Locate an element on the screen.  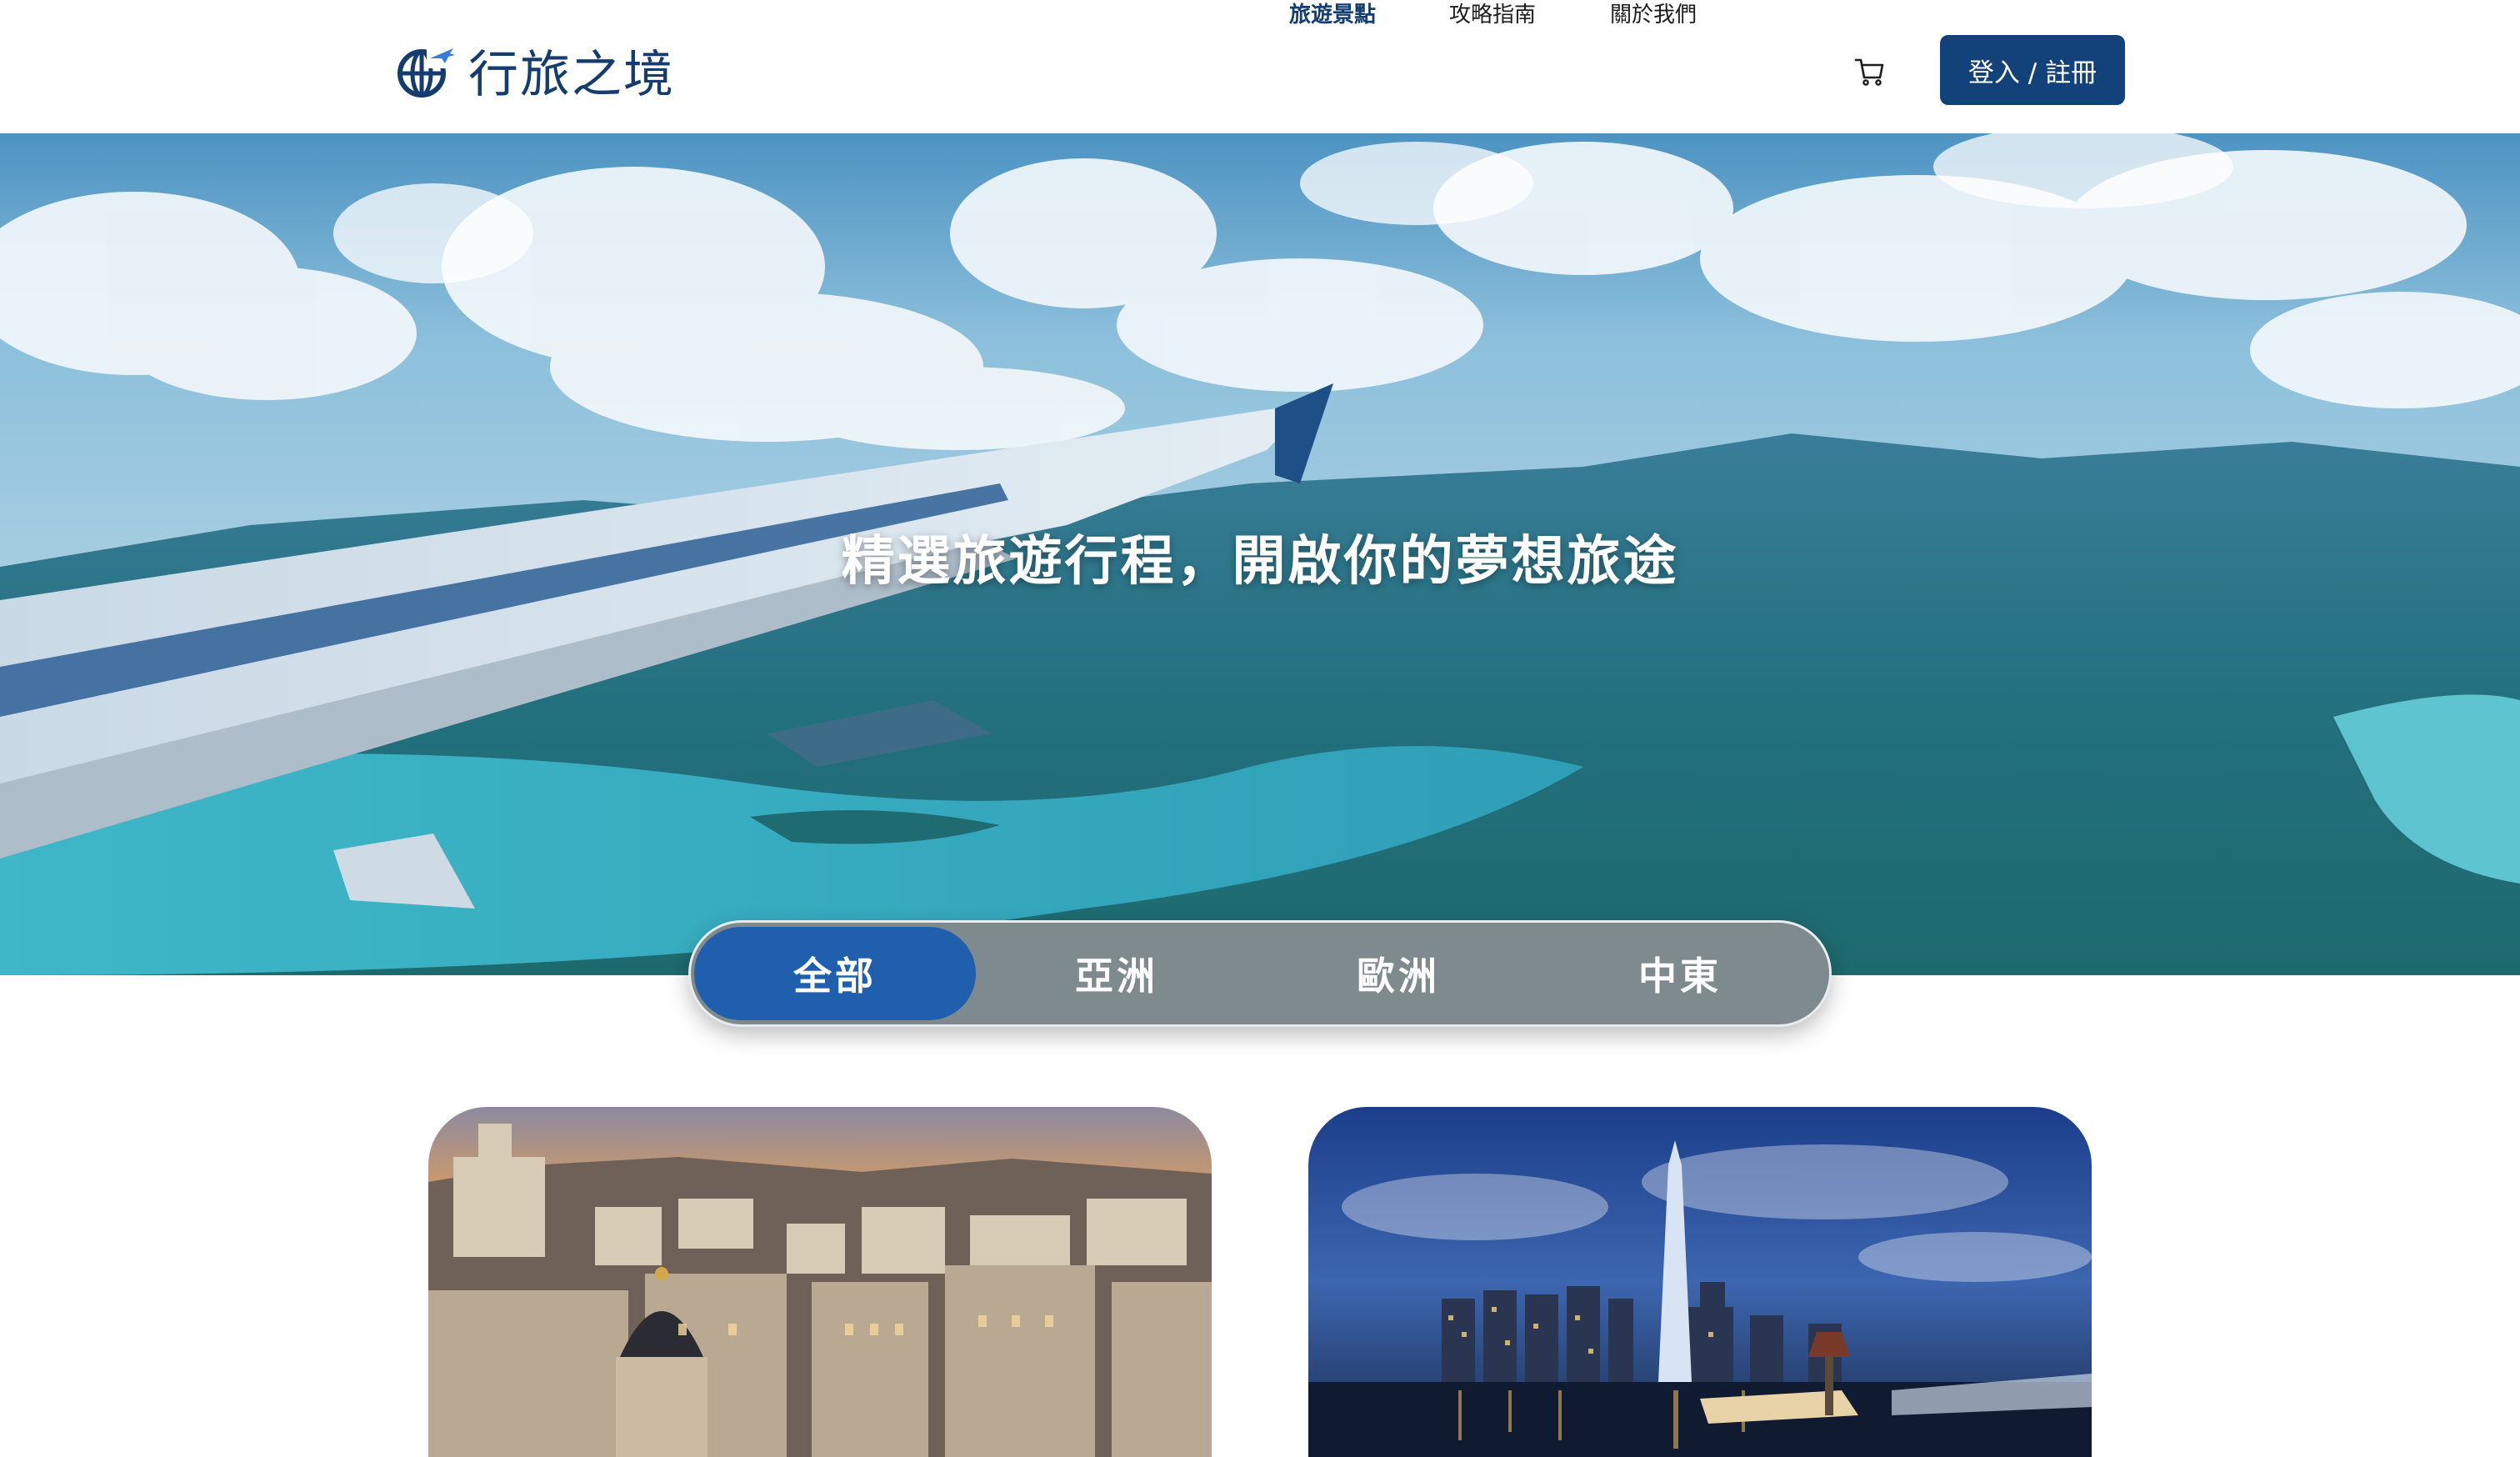
cart-icon is located at coordinates (1870, 71).